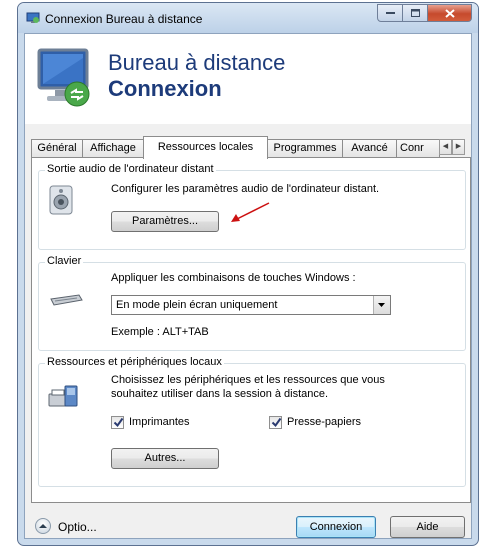 The height and width of the screenshot is (552, 485). I want to click on header-title-line2: Connexion, so click(165, 88).